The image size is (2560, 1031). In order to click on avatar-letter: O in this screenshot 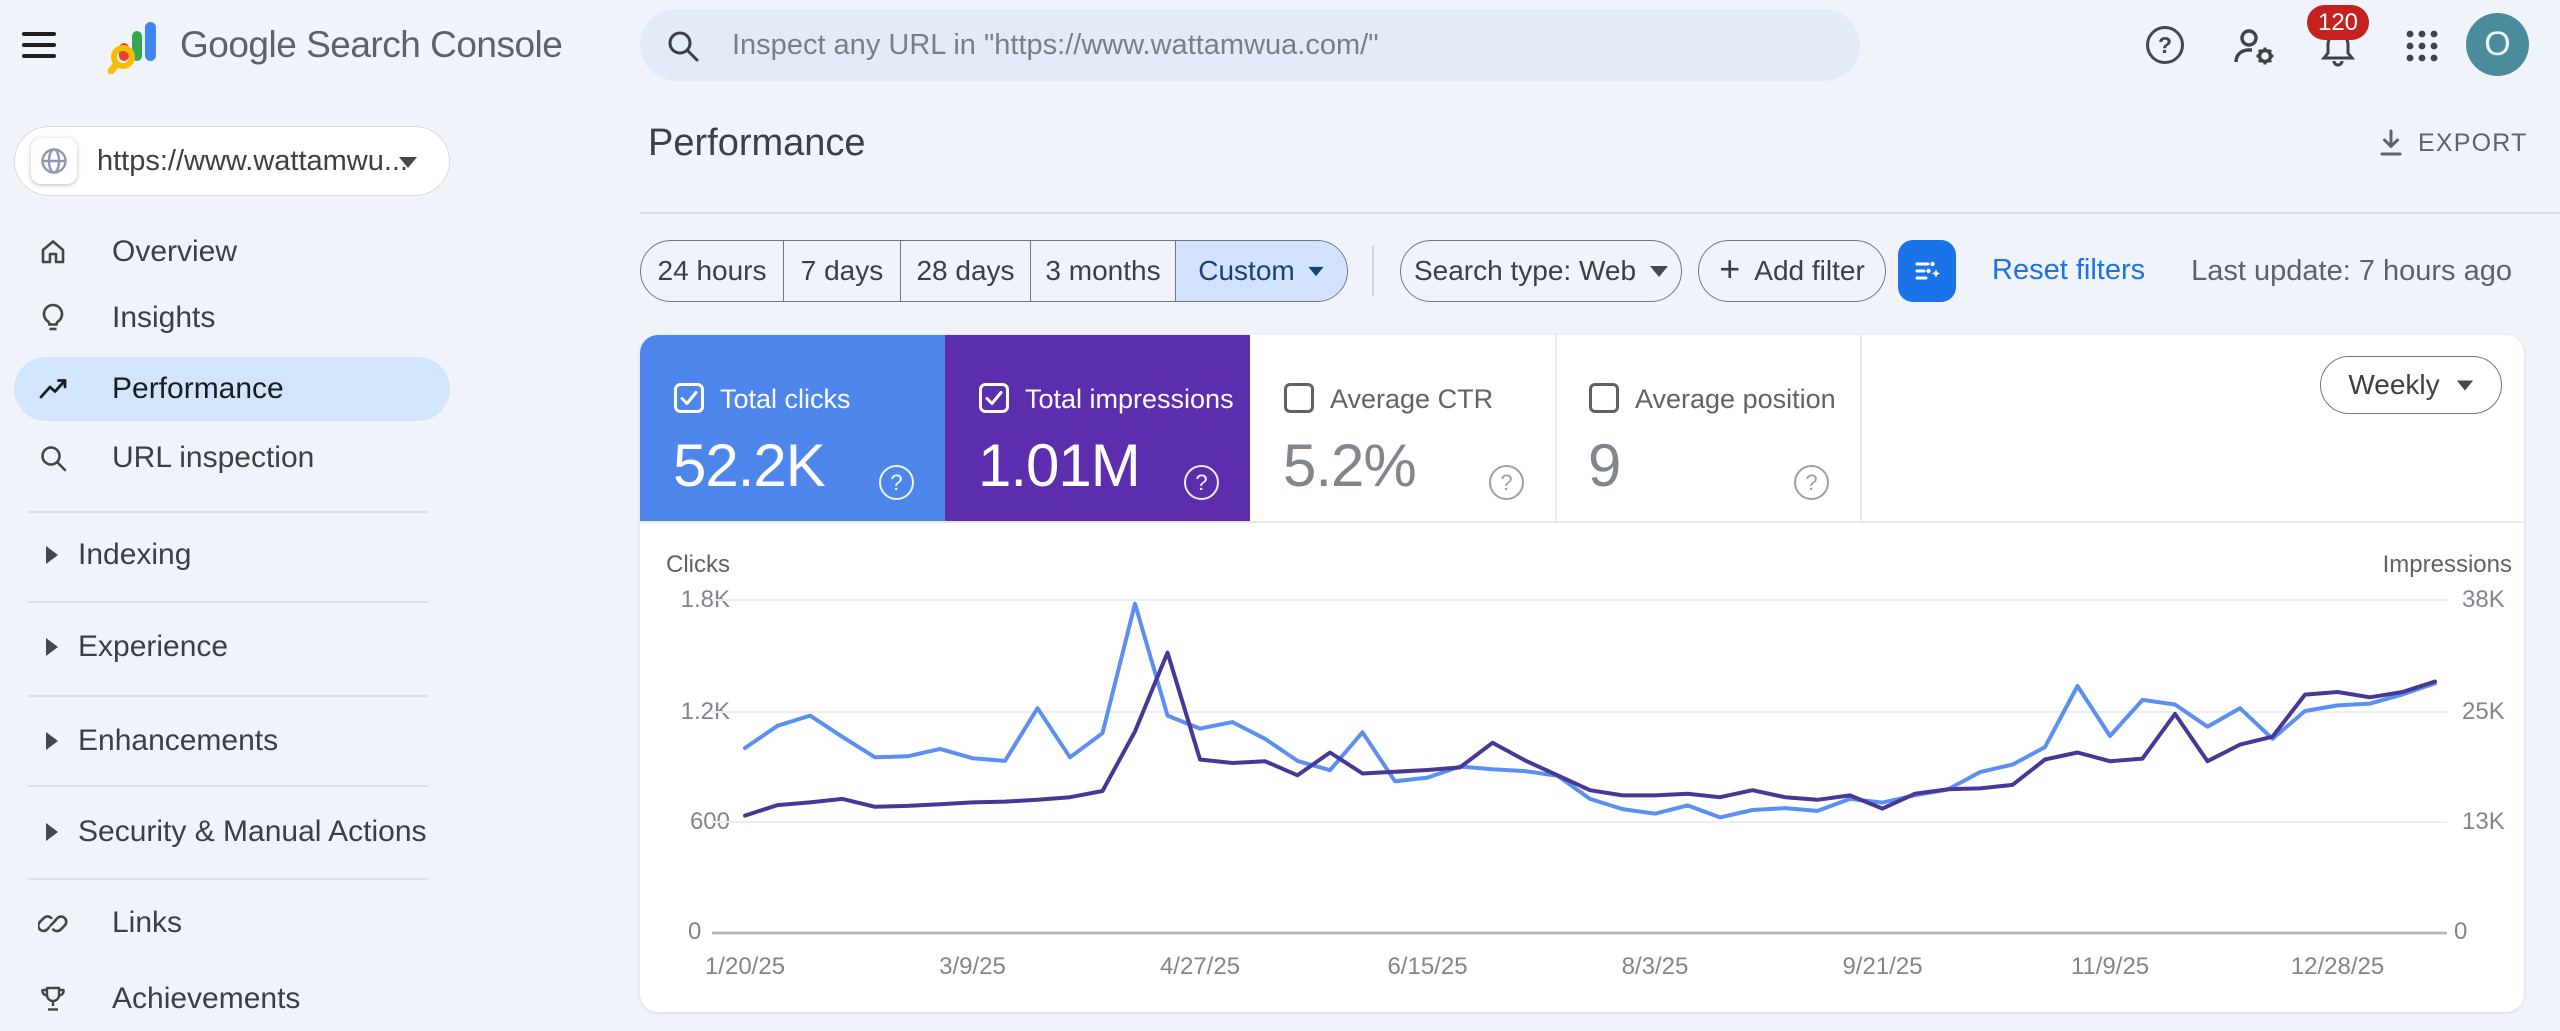, I will do `click(2497, 44)`.